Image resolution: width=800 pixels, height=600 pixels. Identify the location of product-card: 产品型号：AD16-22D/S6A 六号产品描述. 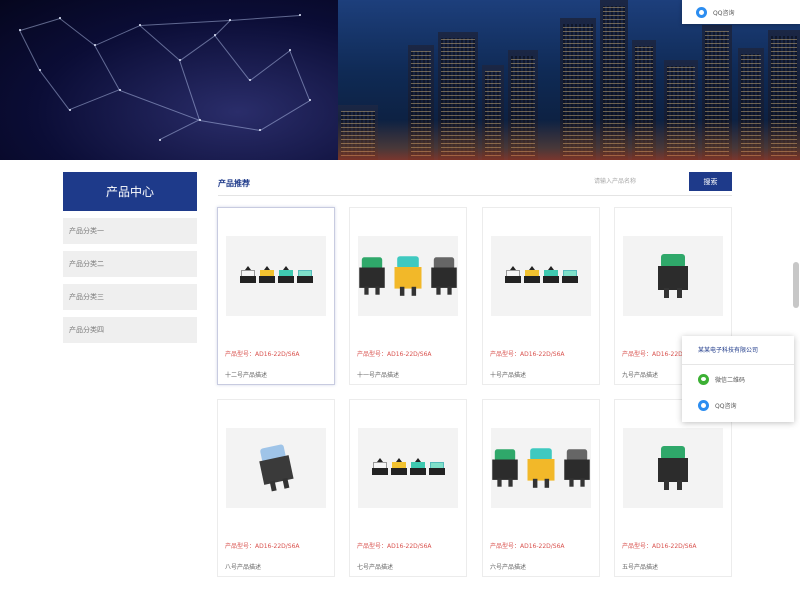
(541, 488).